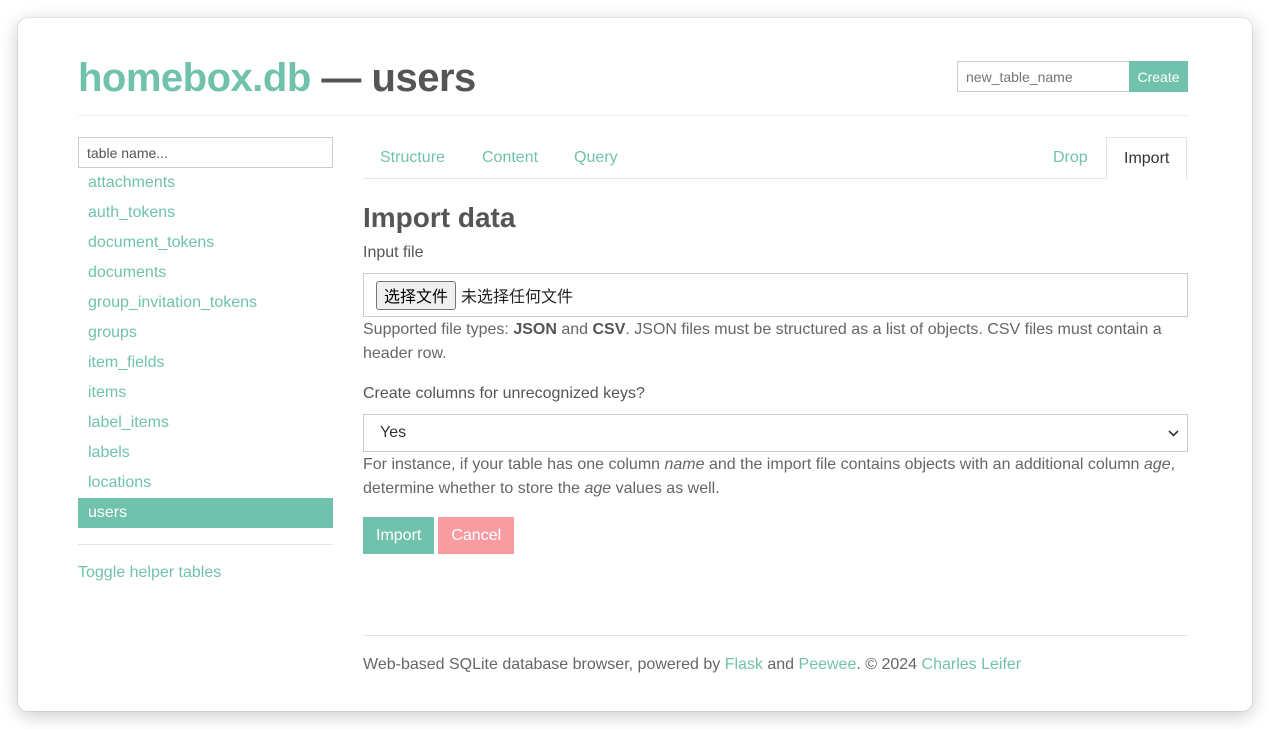 This screenshot has height=729, width=1270. What do you see at coordinates (205, 393) in the screenshot?
I see `sidebar-item-items: items` at bounding box center [205, 393].